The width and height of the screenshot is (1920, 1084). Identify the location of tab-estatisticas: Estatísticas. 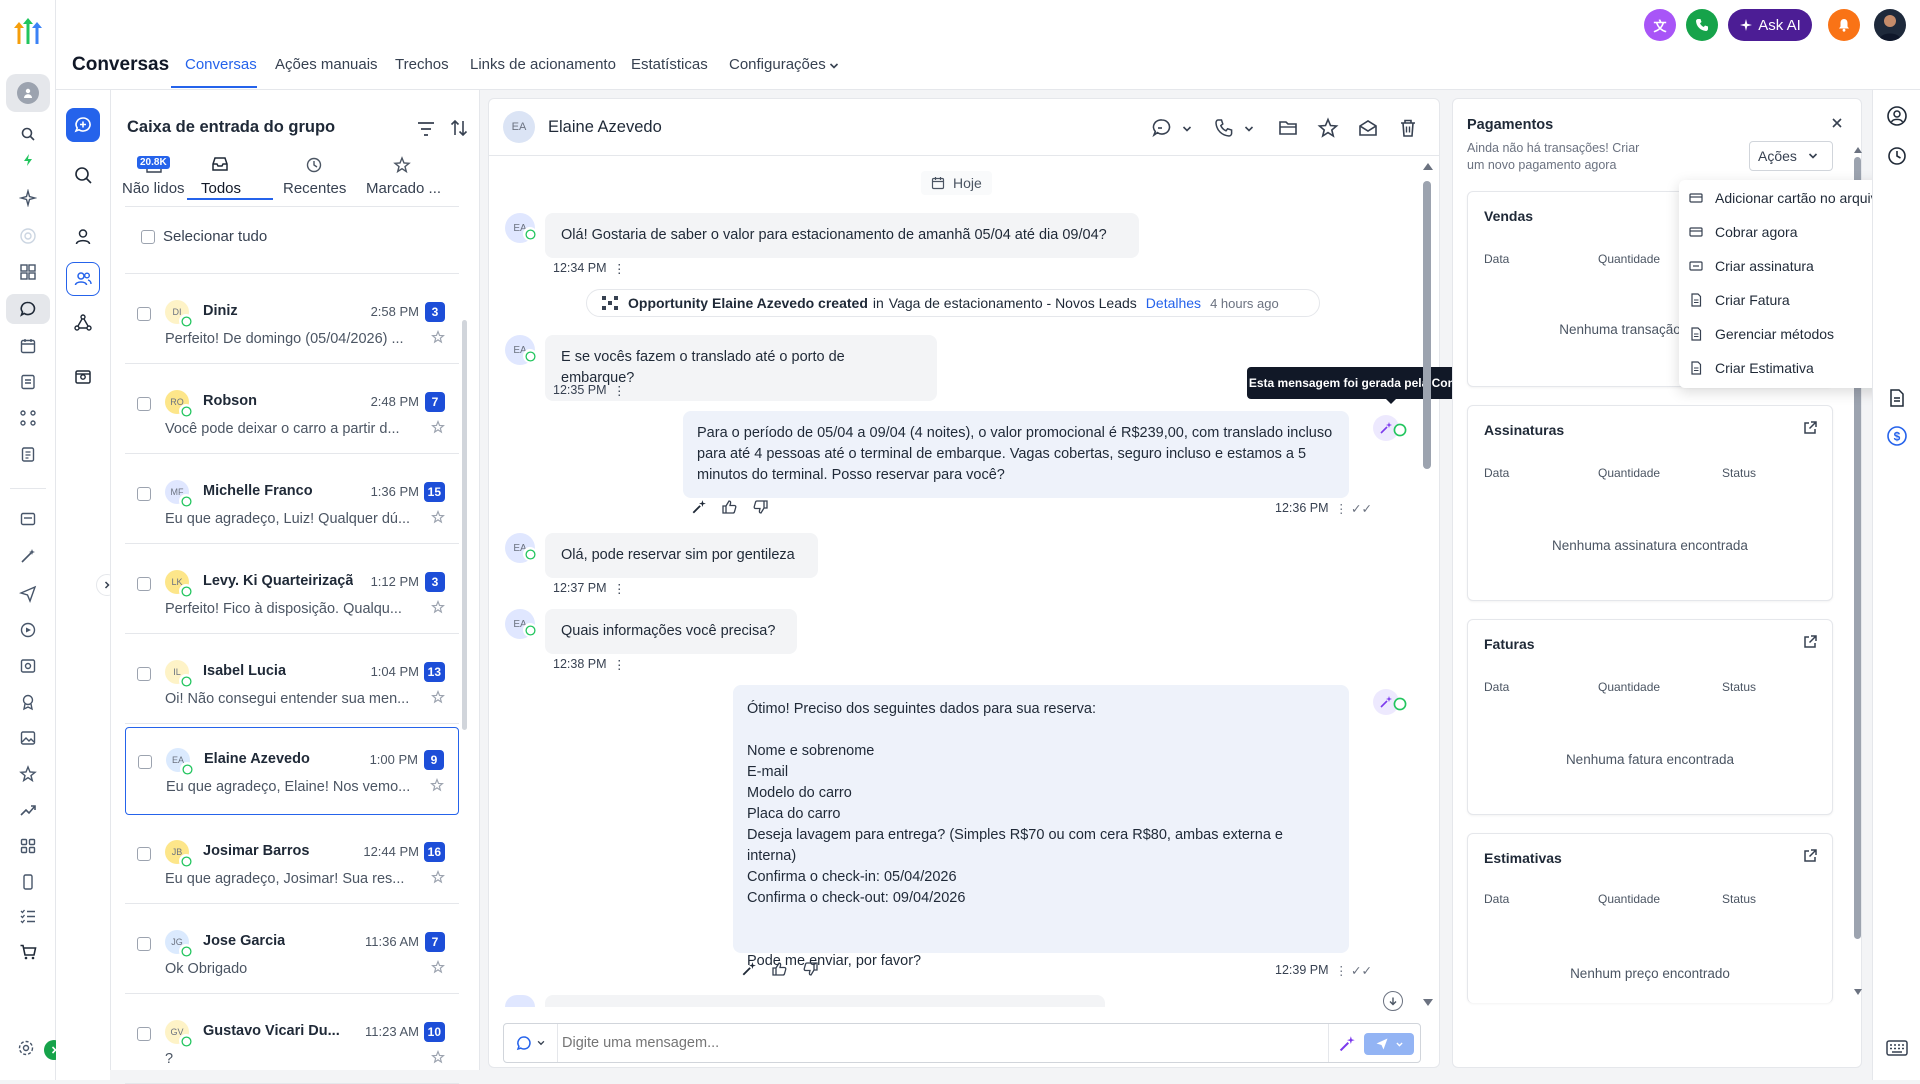
(669, 64).